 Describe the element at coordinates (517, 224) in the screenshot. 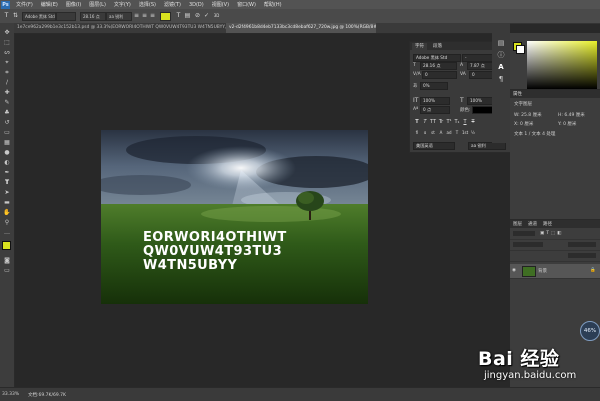

I see `tab-layers: 图层` at that location.